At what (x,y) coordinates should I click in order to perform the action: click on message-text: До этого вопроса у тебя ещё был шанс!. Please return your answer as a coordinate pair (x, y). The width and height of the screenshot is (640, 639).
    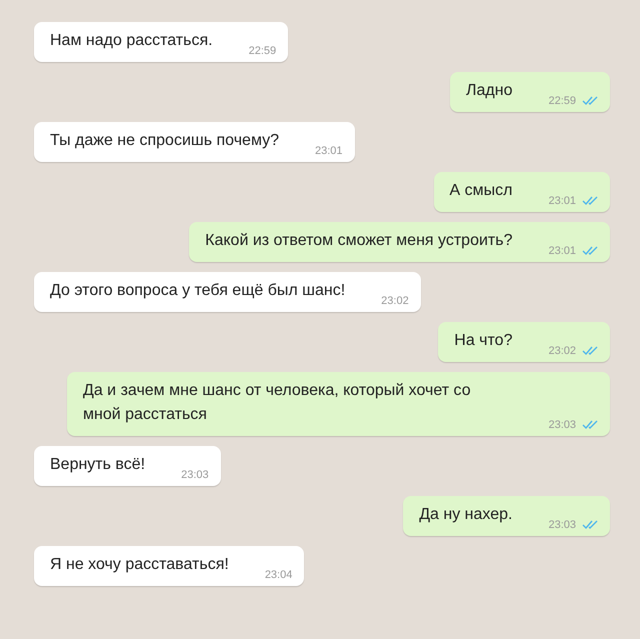
    Looking at the image, I should click on (198, 291).